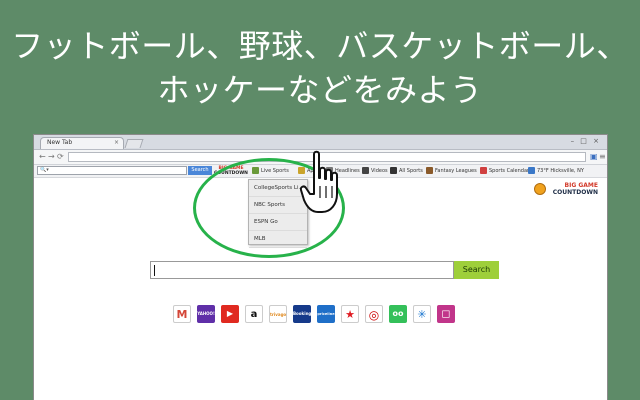  Describe the element at coordinates (42, 157) in the screenshot. I see `back-icon: ←` at that location.